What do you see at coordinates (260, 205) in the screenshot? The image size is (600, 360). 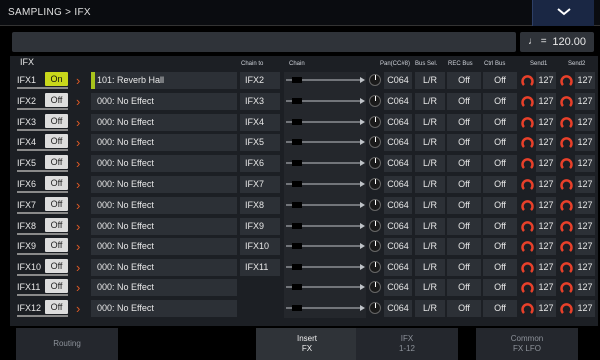 I see `chain-to-select: IFX8` at bounding box center [260, 205].